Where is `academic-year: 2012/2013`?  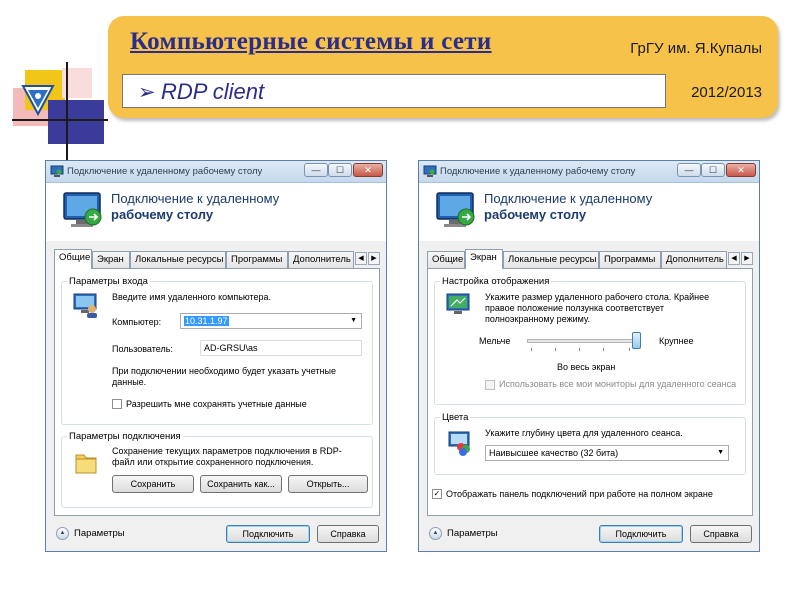
academic-year: 2012/2013 is located at coordinates (726, 92).